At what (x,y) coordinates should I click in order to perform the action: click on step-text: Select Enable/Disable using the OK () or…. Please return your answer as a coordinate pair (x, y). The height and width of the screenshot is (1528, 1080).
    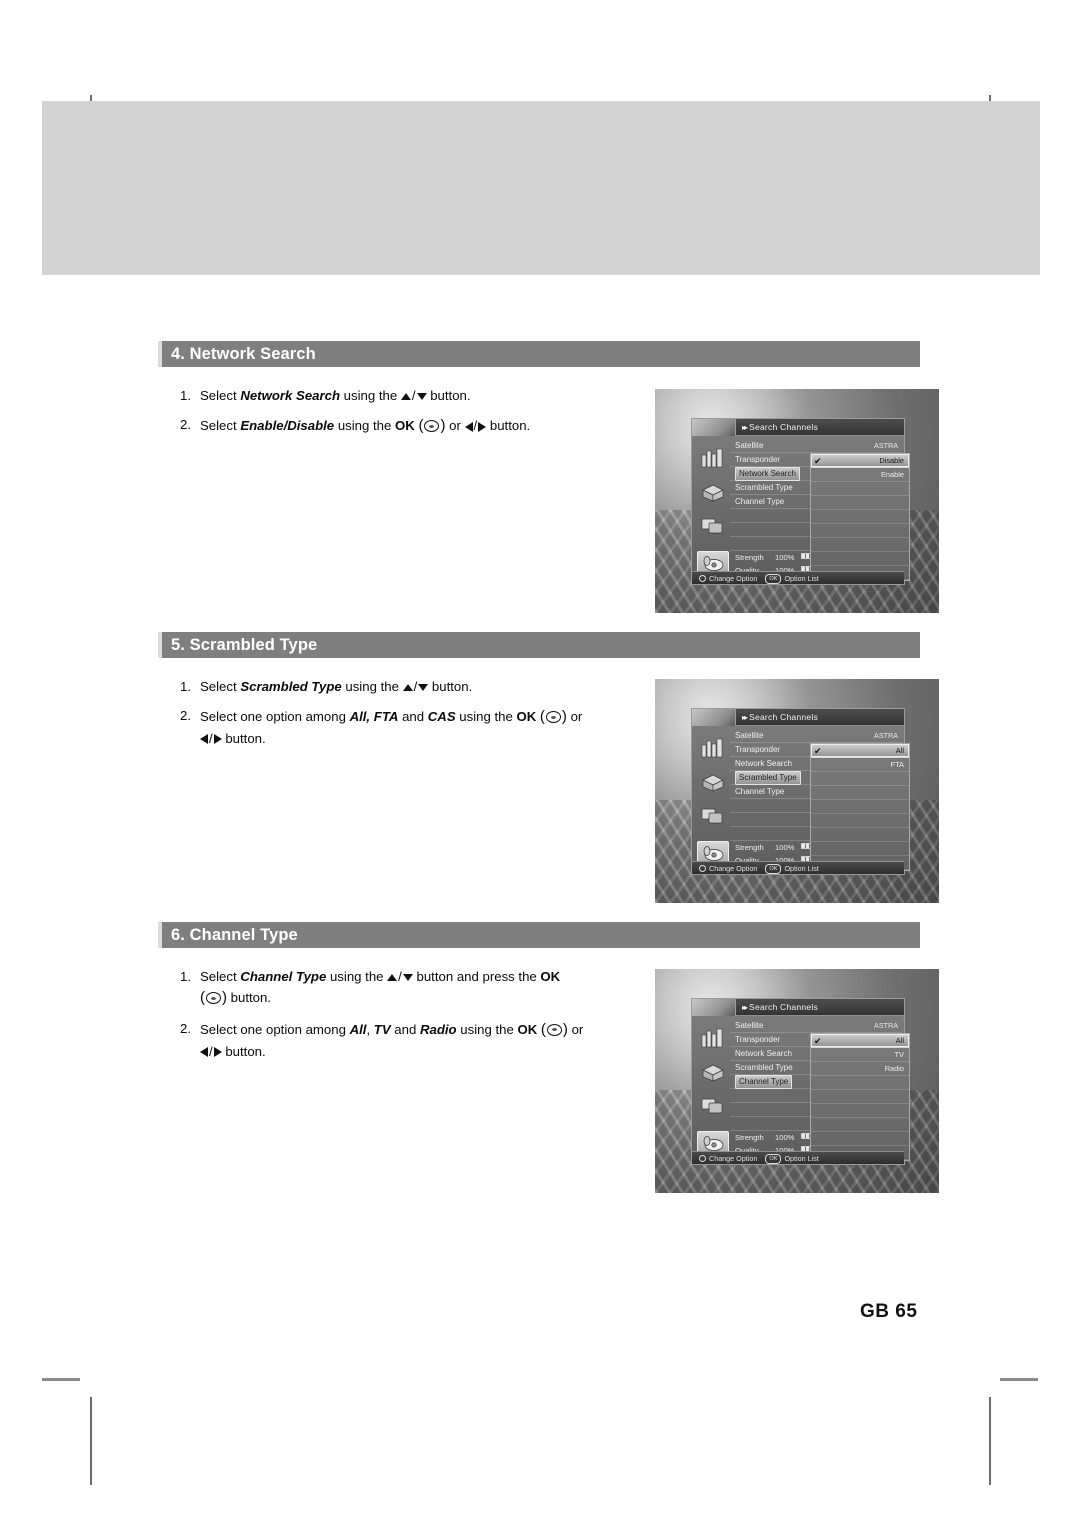
    Looking at the image, I should click on (365, 426).